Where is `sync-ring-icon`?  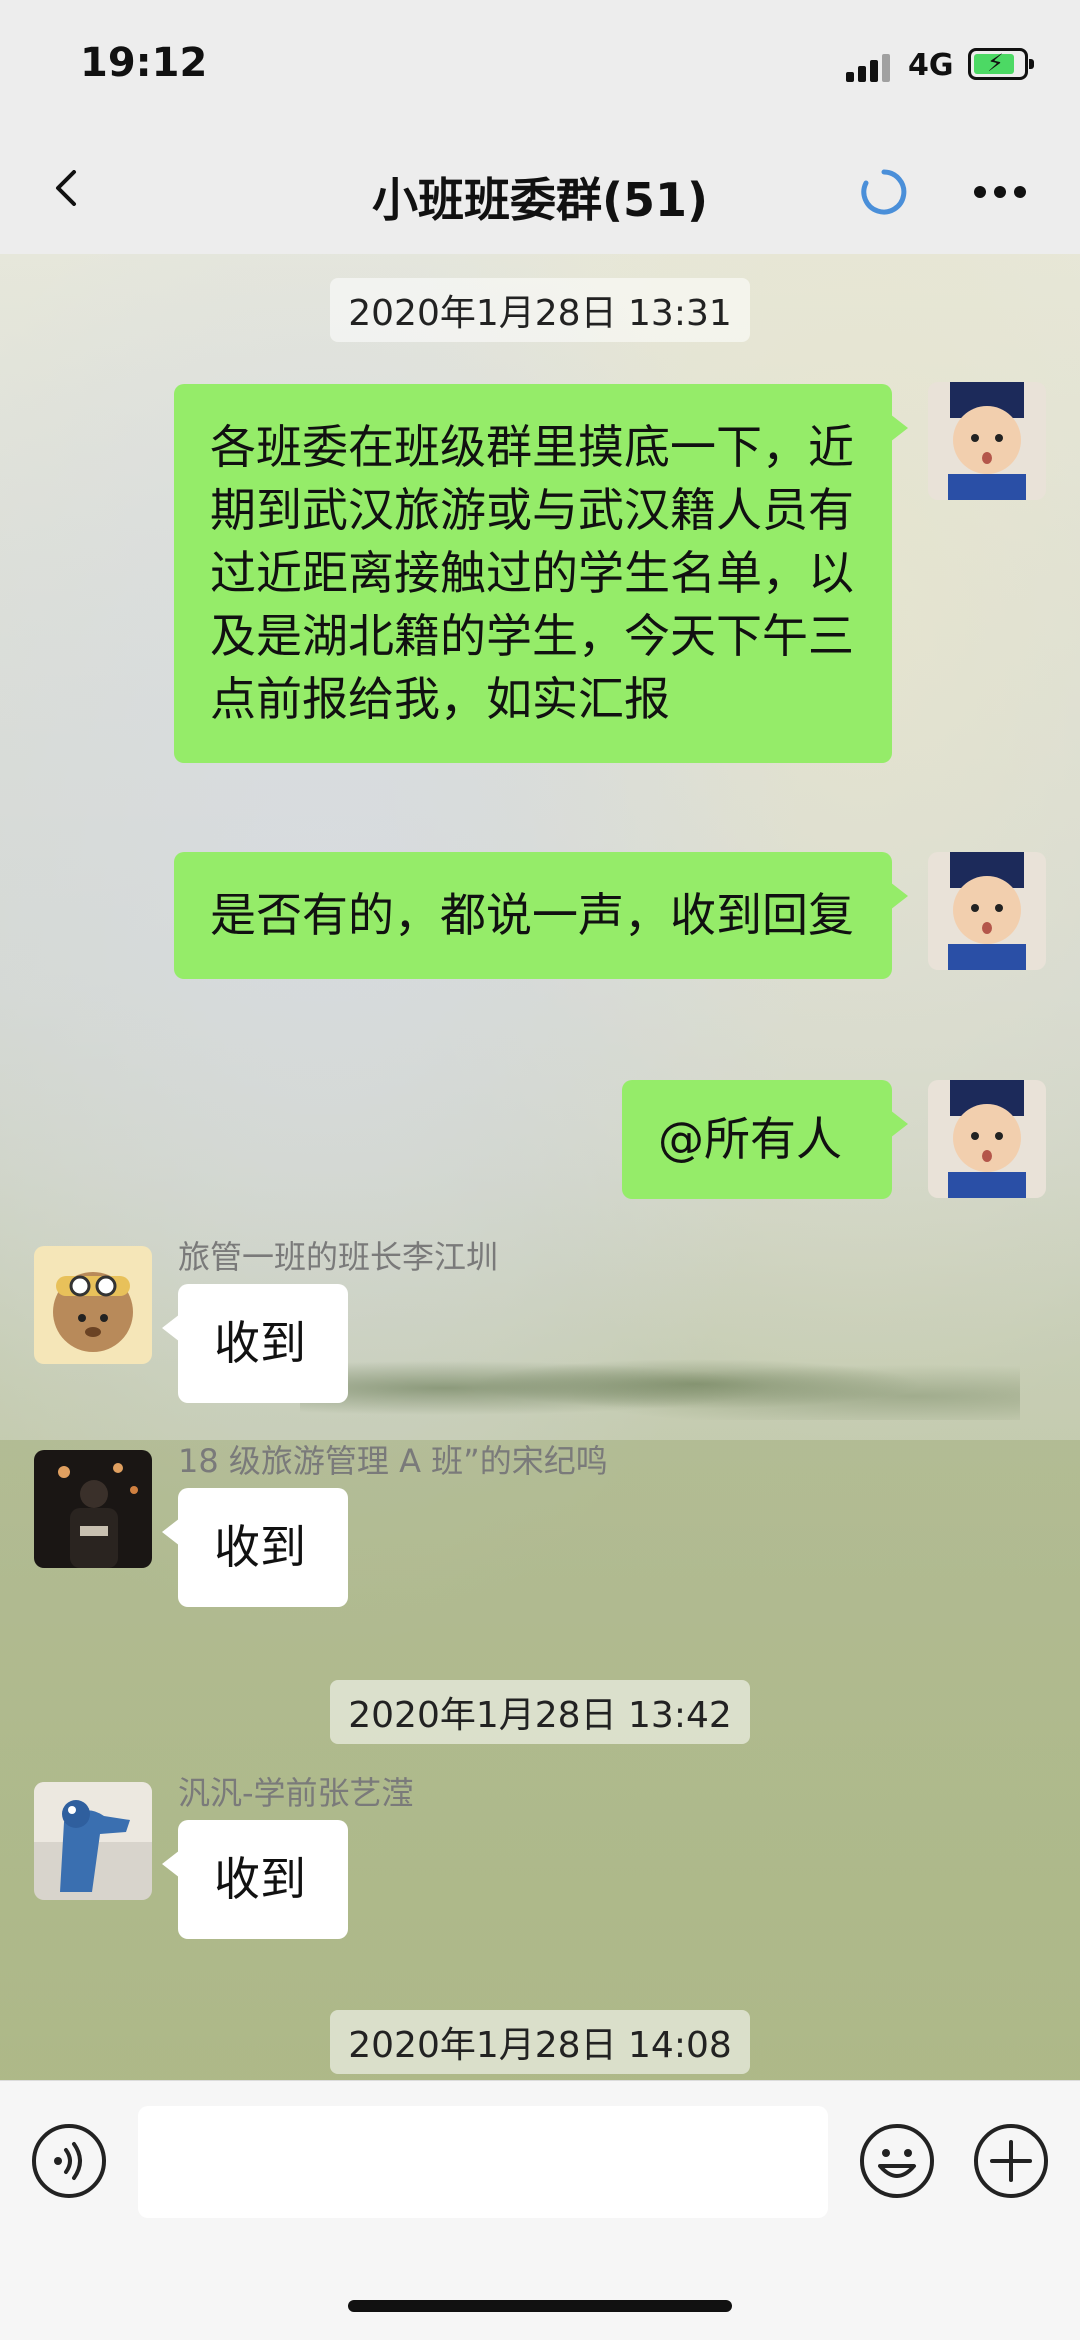
sync-ring-icon is located at coordinates (884, 192).